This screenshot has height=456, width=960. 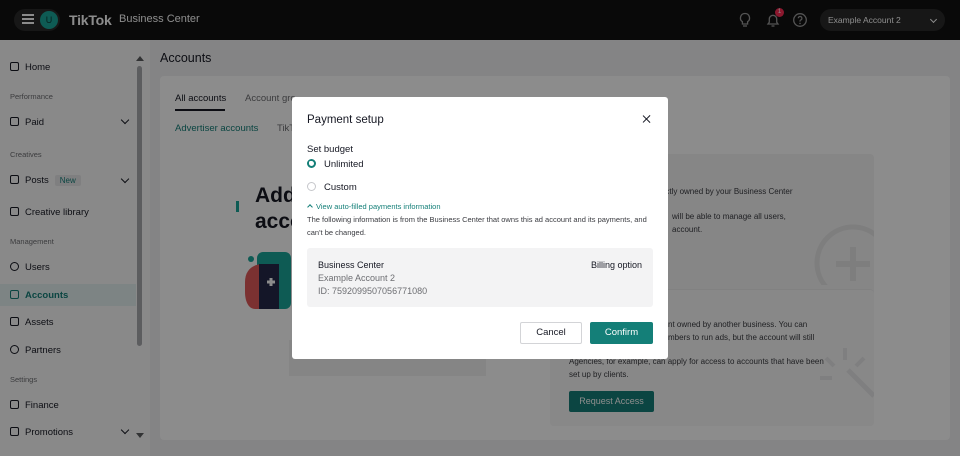 I want to click on confirm-button: Confirm, so click(x=621, y=333).